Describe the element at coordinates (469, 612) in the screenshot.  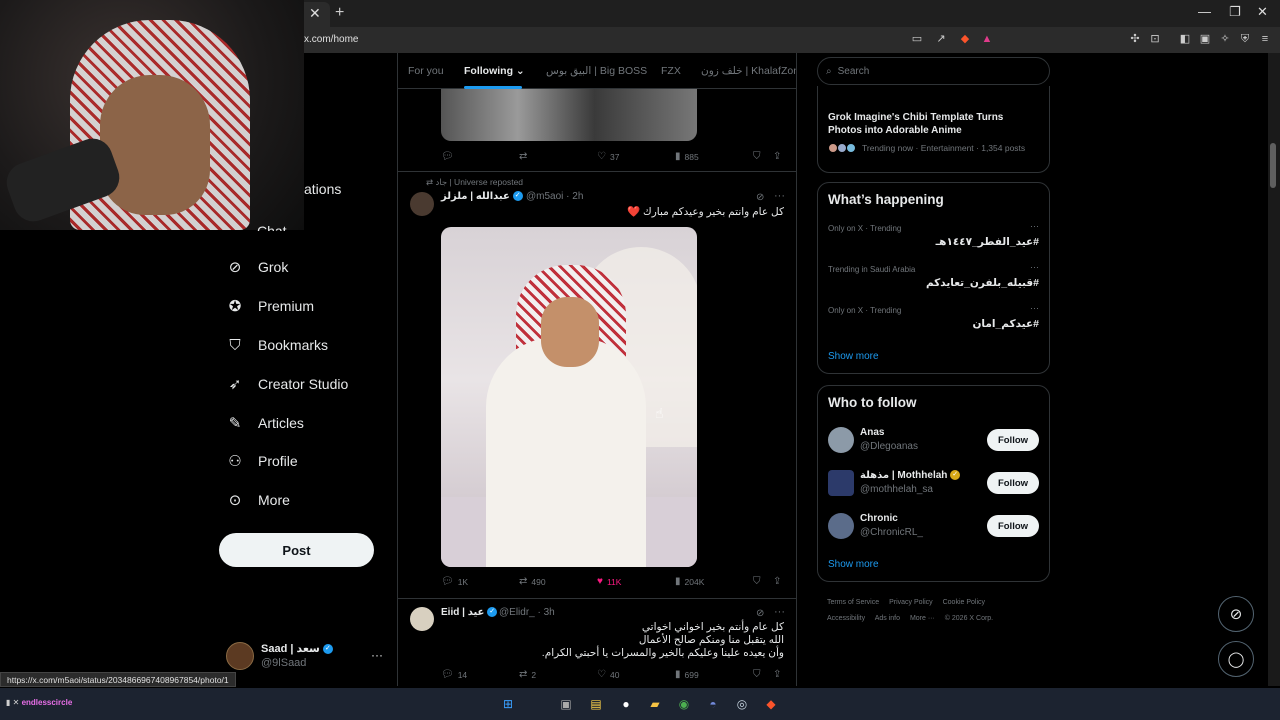
I see `tweet-author-name: Eiid | عيد ✓` at that location.